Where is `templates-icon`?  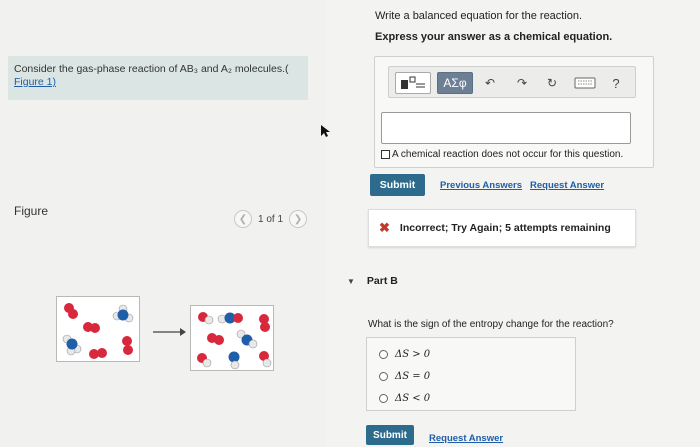
templates-icon is located at coordinates (413, 82).